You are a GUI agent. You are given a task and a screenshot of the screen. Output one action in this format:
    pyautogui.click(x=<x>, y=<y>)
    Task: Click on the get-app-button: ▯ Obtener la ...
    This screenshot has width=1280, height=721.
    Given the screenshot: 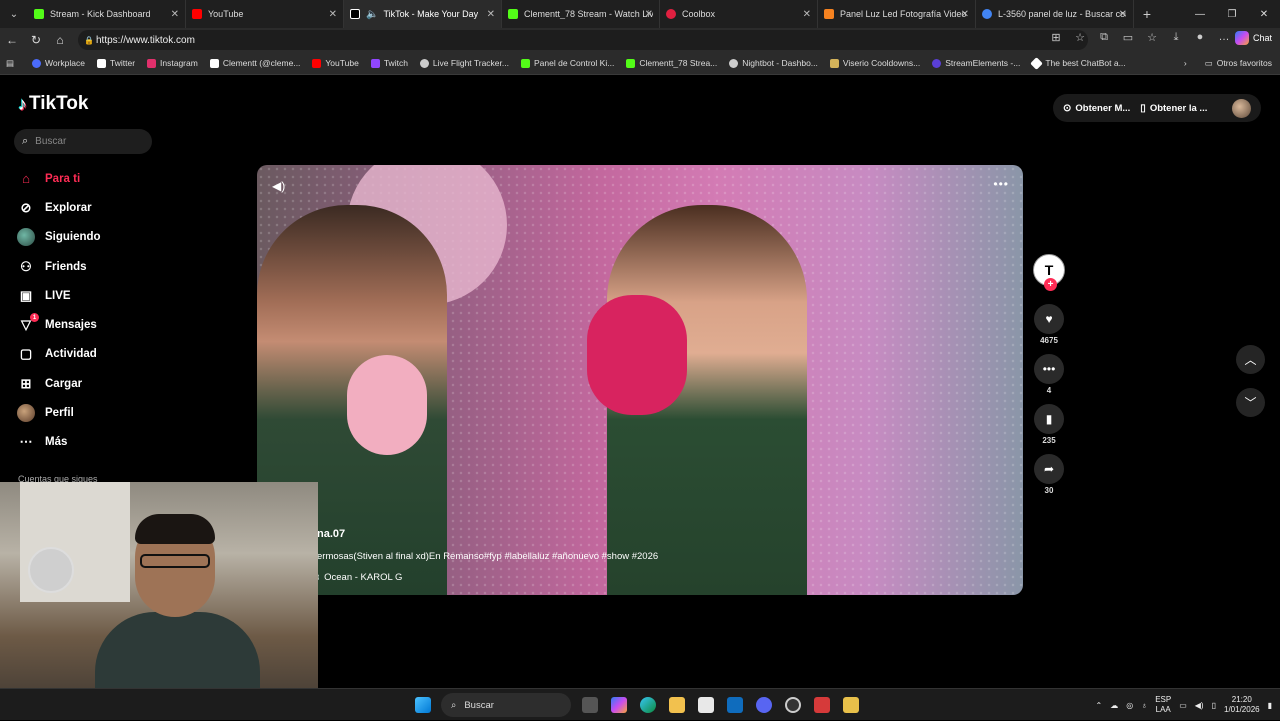 What is the action you would take?
    pyautogui.click(x=1168, y=108)
    